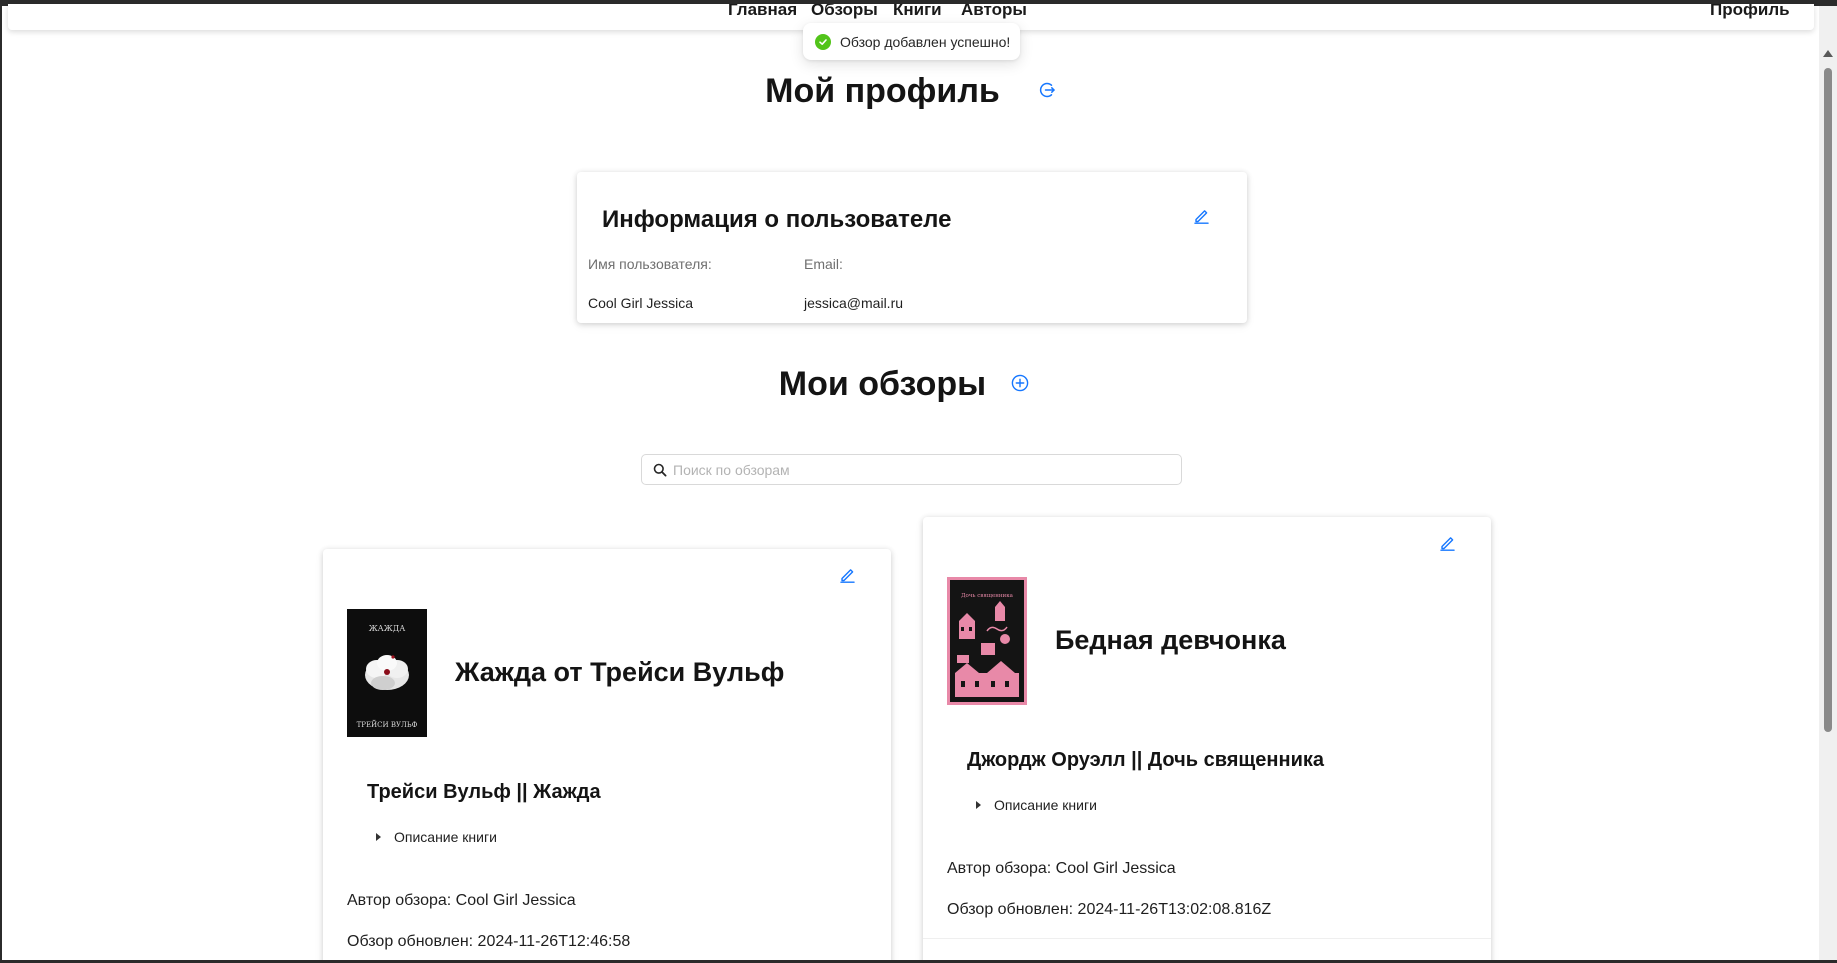 The image size is (1837, 963). Describe the element at coordinates (641, 303) in the screenshot. I see `username-value: Cool Girl Jessica` at that location.